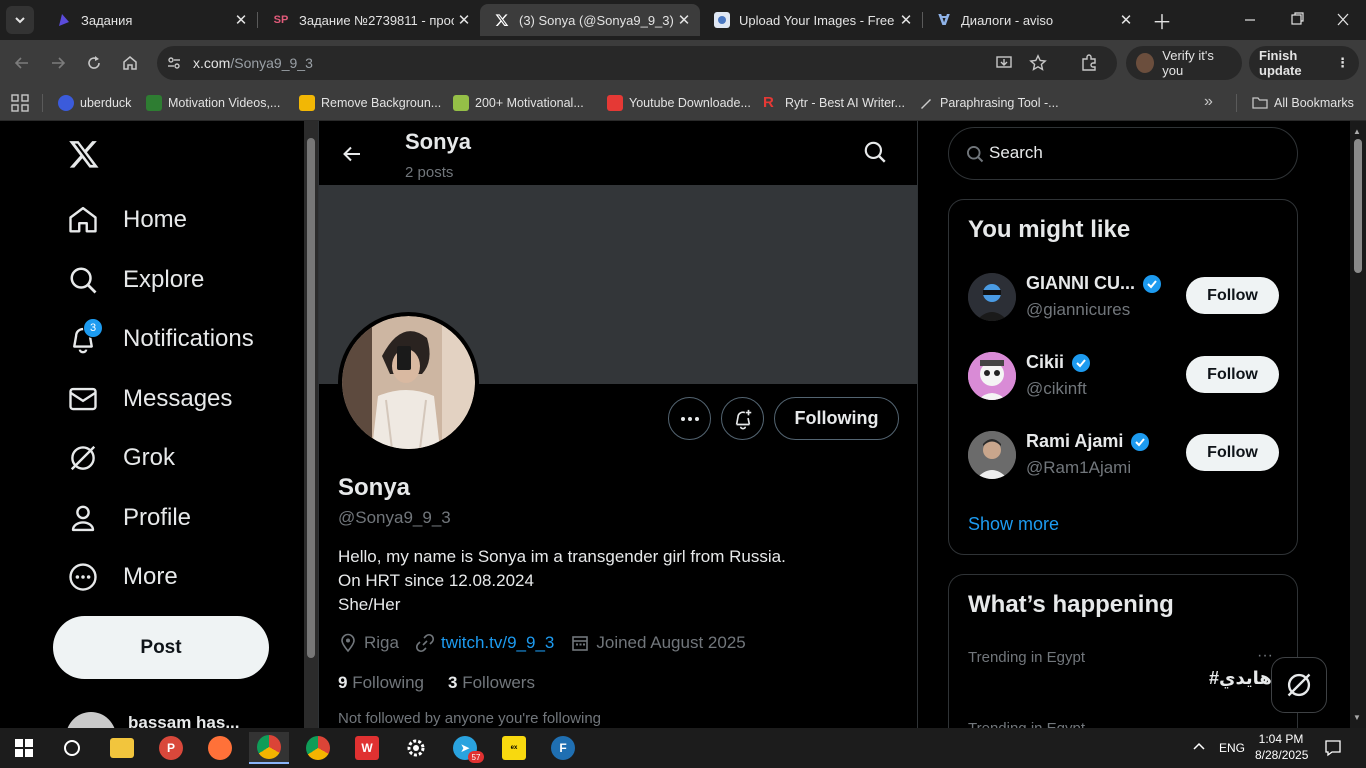 This screenshot has width=1366, height=768. I want to click on p-app-icon: P, so click(171, 748).